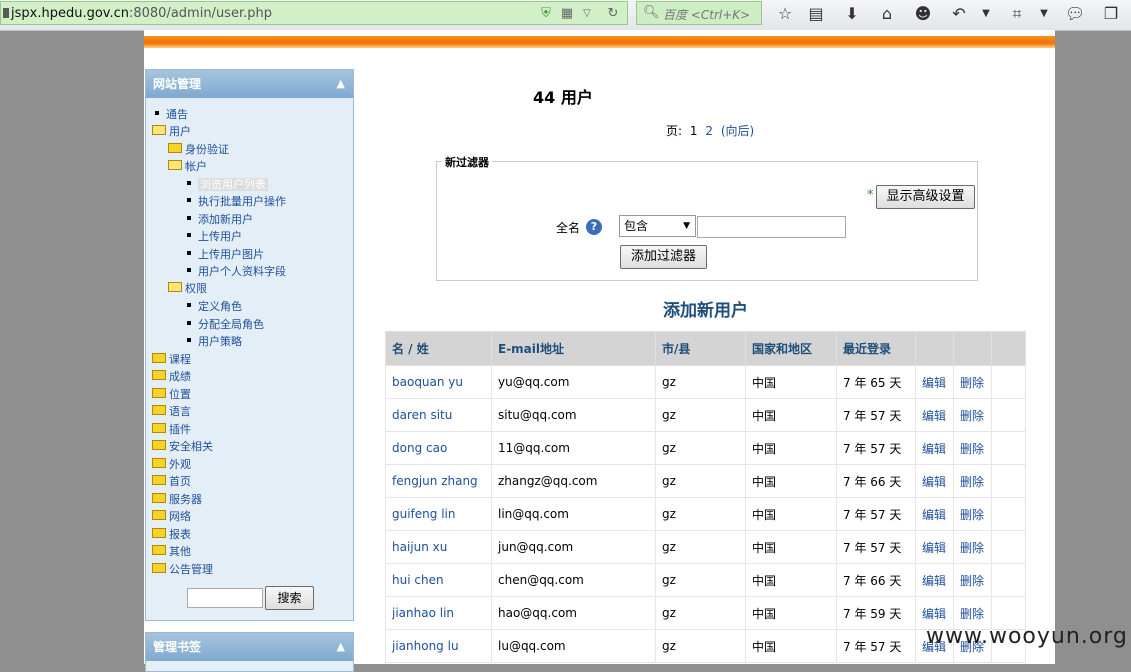  Describe the element at coordinates (171, 517) in the screenshot. I see `tree-item-network: 网络` at that location.